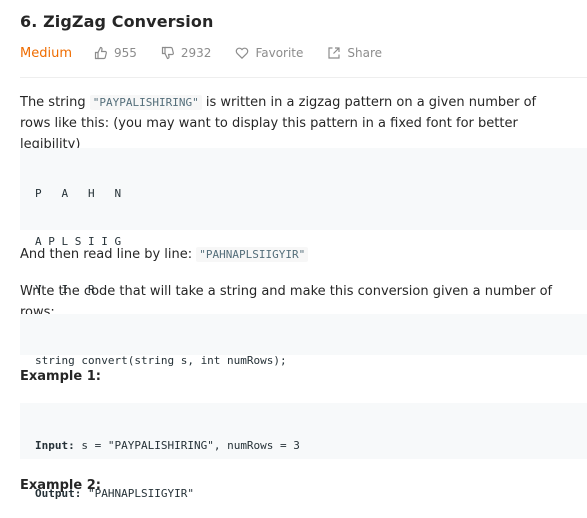  I want to click on like-button: 955, so click(115, 53).